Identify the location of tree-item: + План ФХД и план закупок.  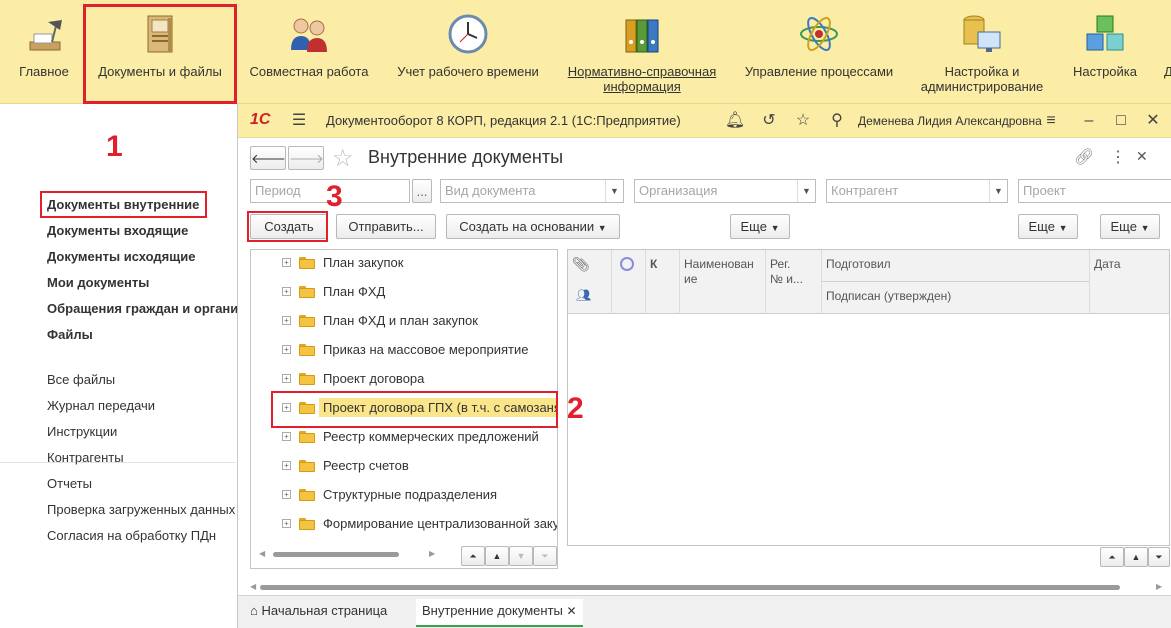
(404, 322).